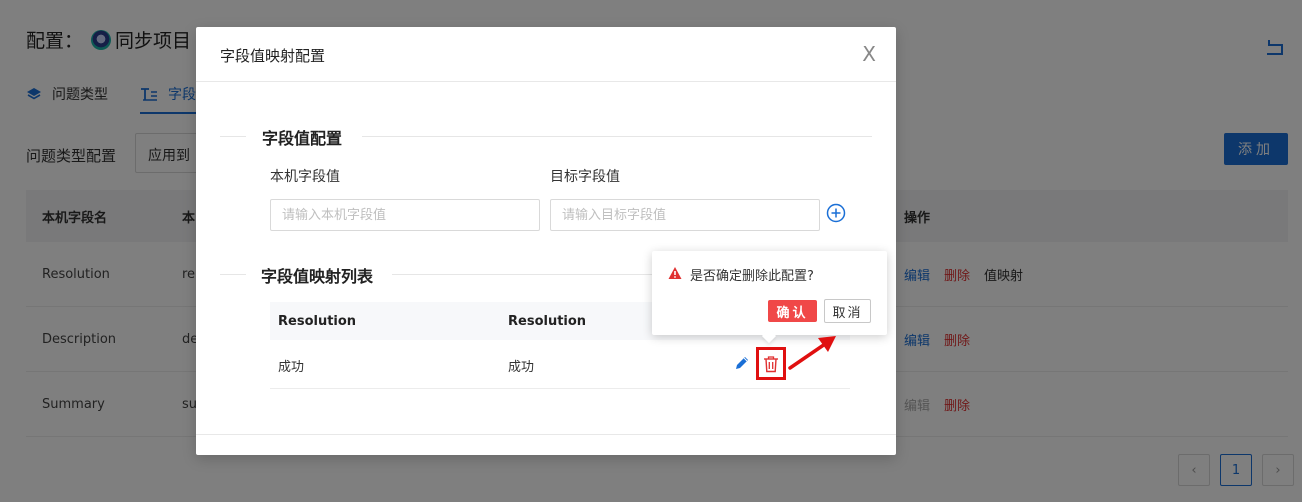  What do you see at coordinates (585, 177) in the screenshot?
I see `target-value-label: 目标字段值` at bounding box center [585, 177].